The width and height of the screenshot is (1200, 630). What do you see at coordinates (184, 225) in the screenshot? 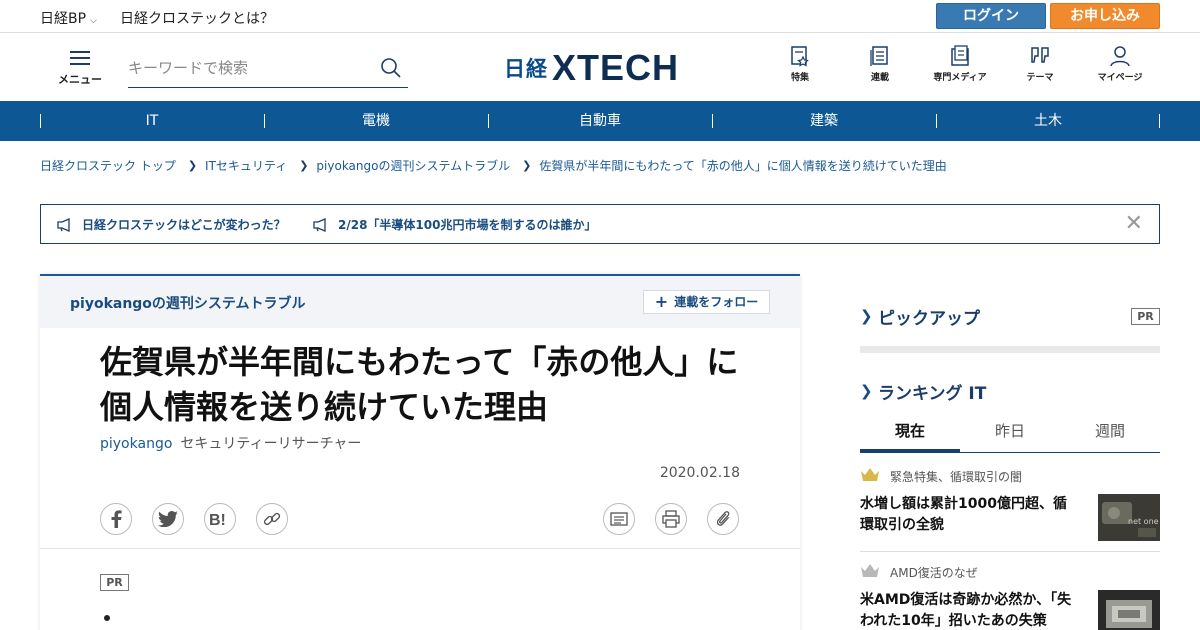
I see `notice-item-text: 日経クロステックはどこが変わった？` at bounding box center [184, 225].